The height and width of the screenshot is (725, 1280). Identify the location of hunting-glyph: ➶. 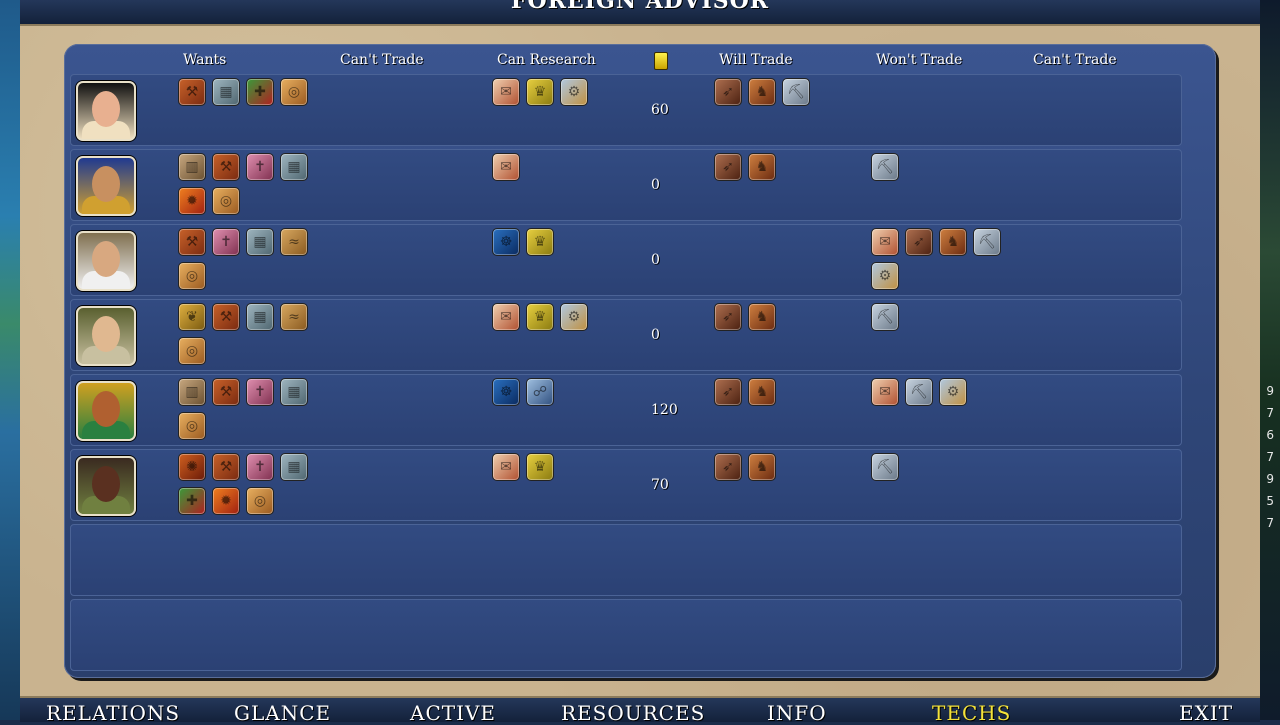
(728, 467).